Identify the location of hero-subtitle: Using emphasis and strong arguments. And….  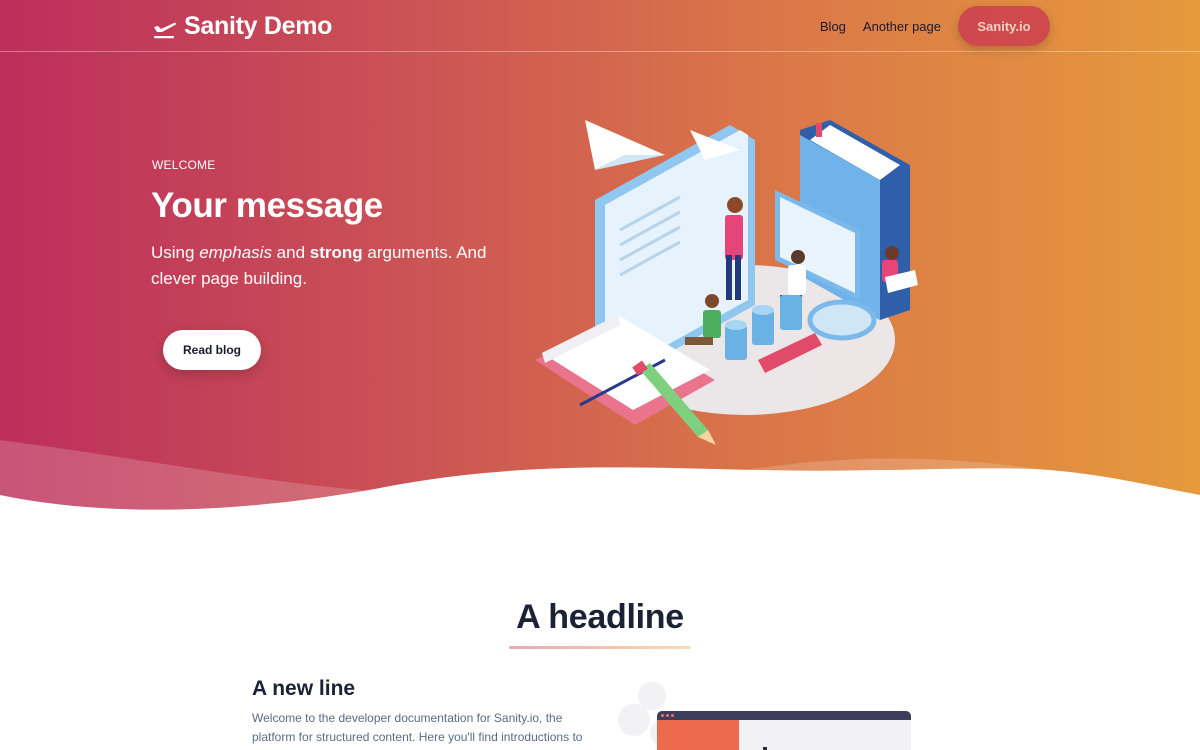
(331, 266).